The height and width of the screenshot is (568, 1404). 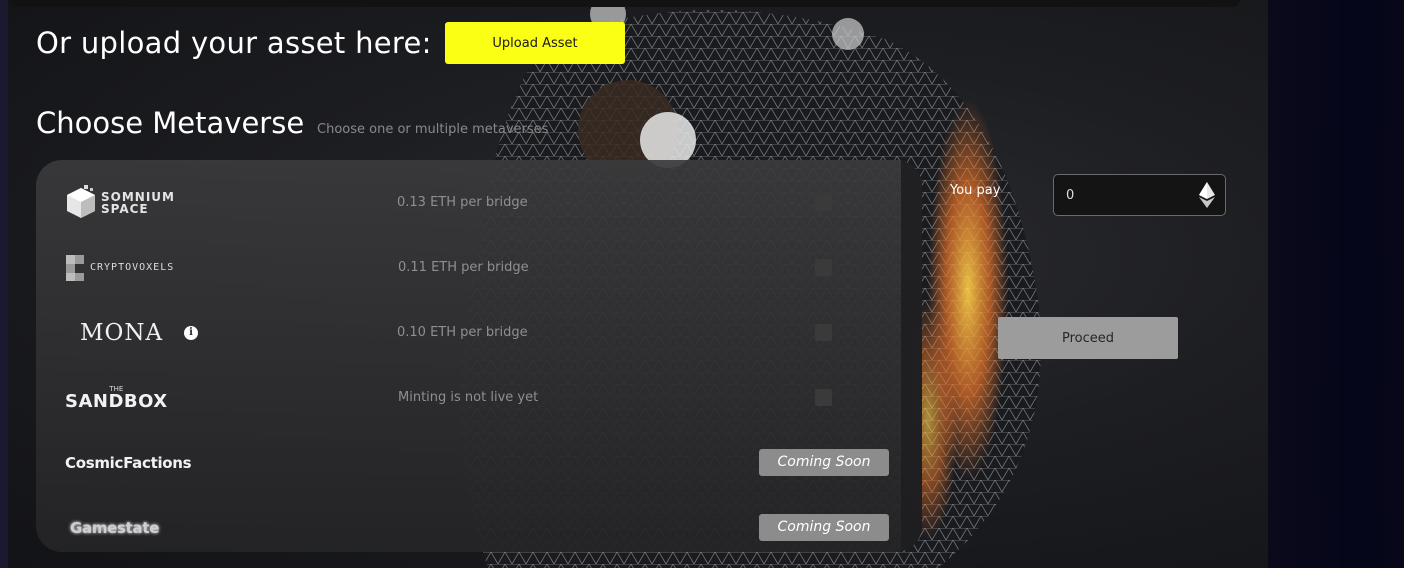 I want to click on cryptovoxels-icon, so click(x=75, y=267).